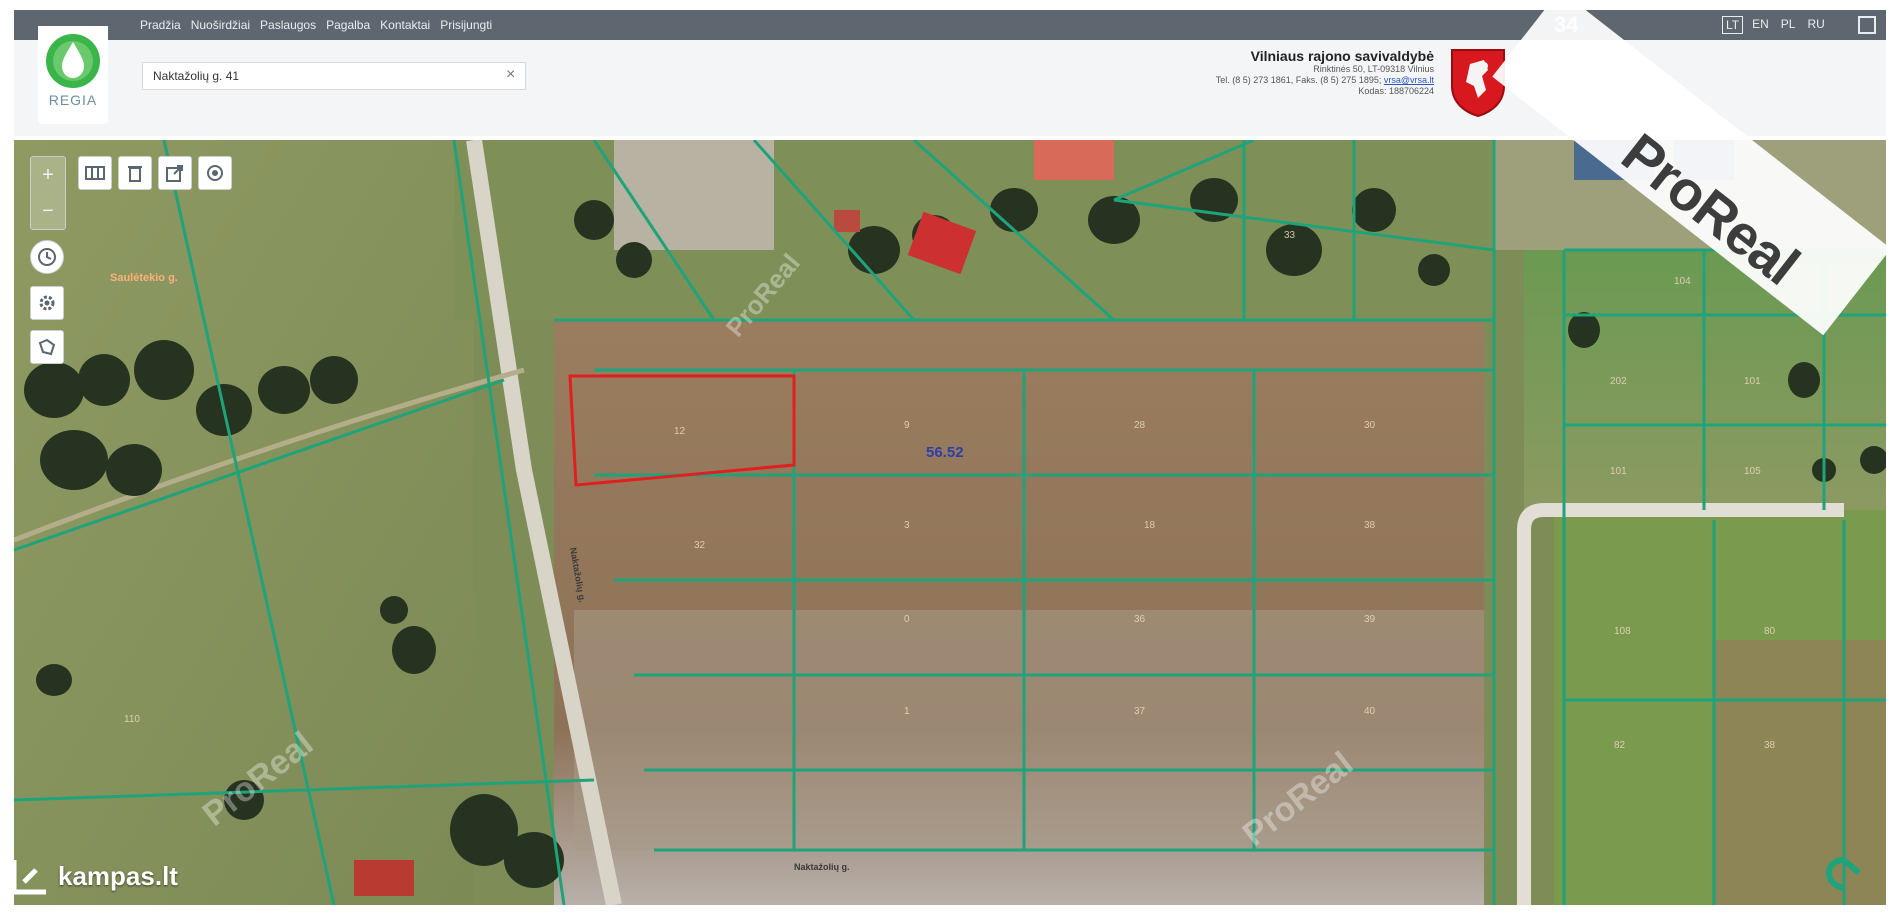  I want to click on plot-number: 108, so click(1622, 631).